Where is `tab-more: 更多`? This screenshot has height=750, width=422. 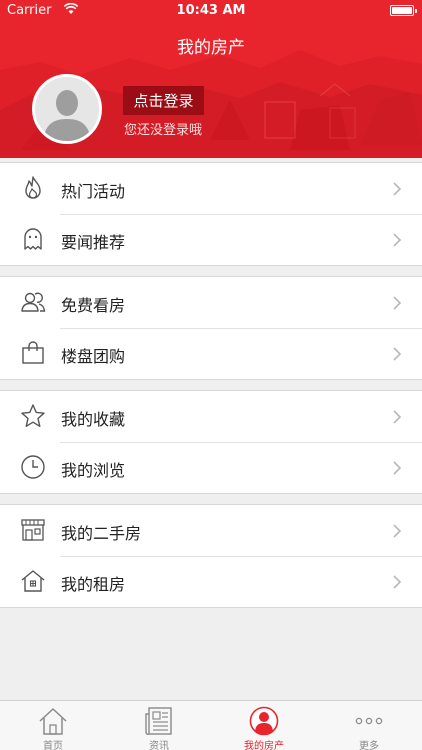
tab-more: 更多 is located at coordinates (369, 725).